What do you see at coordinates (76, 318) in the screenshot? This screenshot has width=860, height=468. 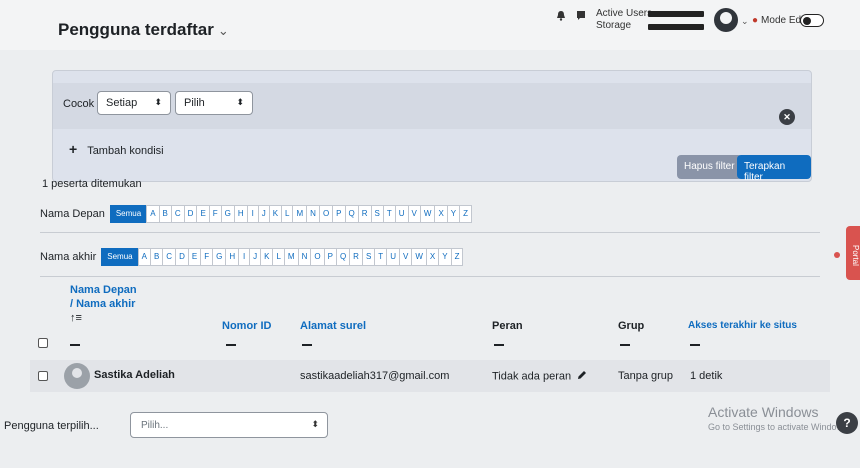 I see `sort-ascending-icon: ↑≡` at bounding box center [76, 318].